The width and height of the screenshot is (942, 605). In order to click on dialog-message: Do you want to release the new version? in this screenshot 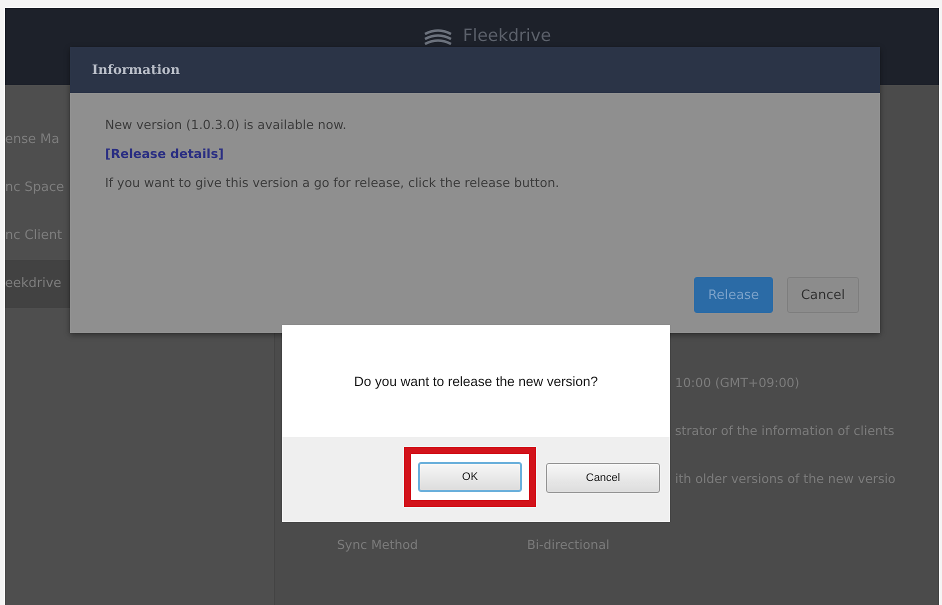, I will do `click(476, 381)`.